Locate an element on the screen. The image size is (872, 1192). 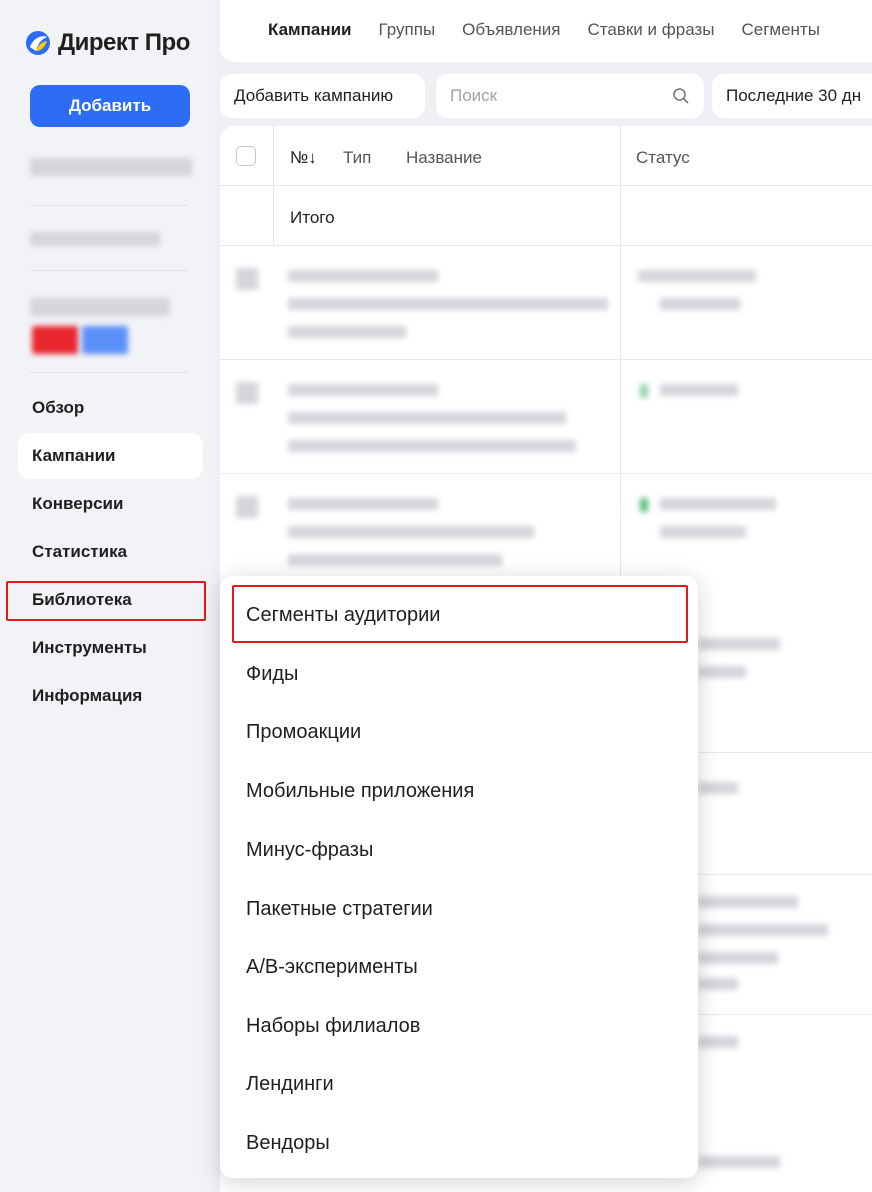
account-flags-blue is located at coordinates (105, 340).